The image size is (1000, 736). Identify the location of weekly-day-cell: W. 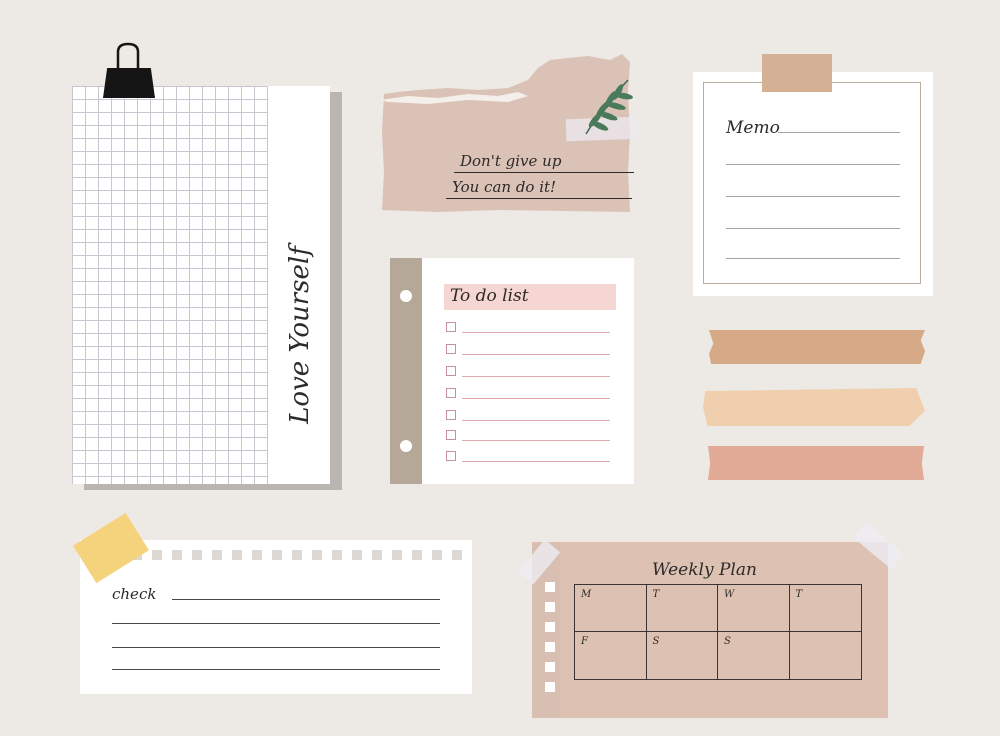
(754, 608).